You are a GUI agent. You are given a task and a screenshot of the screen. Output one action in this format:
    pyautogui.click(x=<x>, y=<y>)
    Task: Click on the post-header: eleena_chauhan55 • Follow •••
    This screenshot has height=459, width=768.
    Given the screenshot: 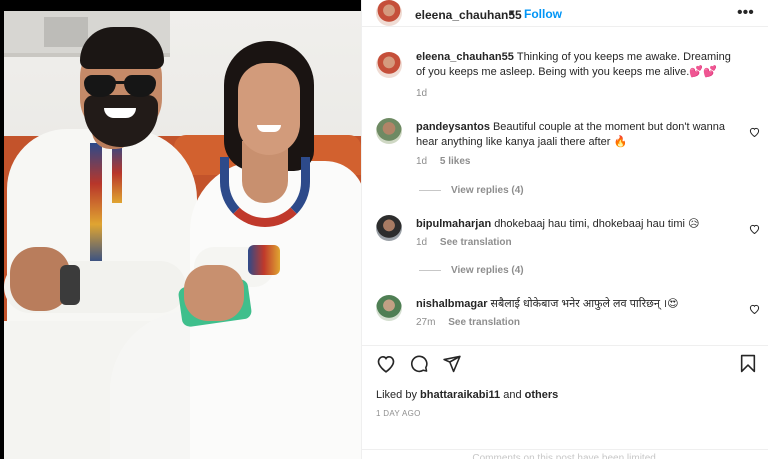 What is the action you would take?
    pyautogui.click(x=565, y=13)
    